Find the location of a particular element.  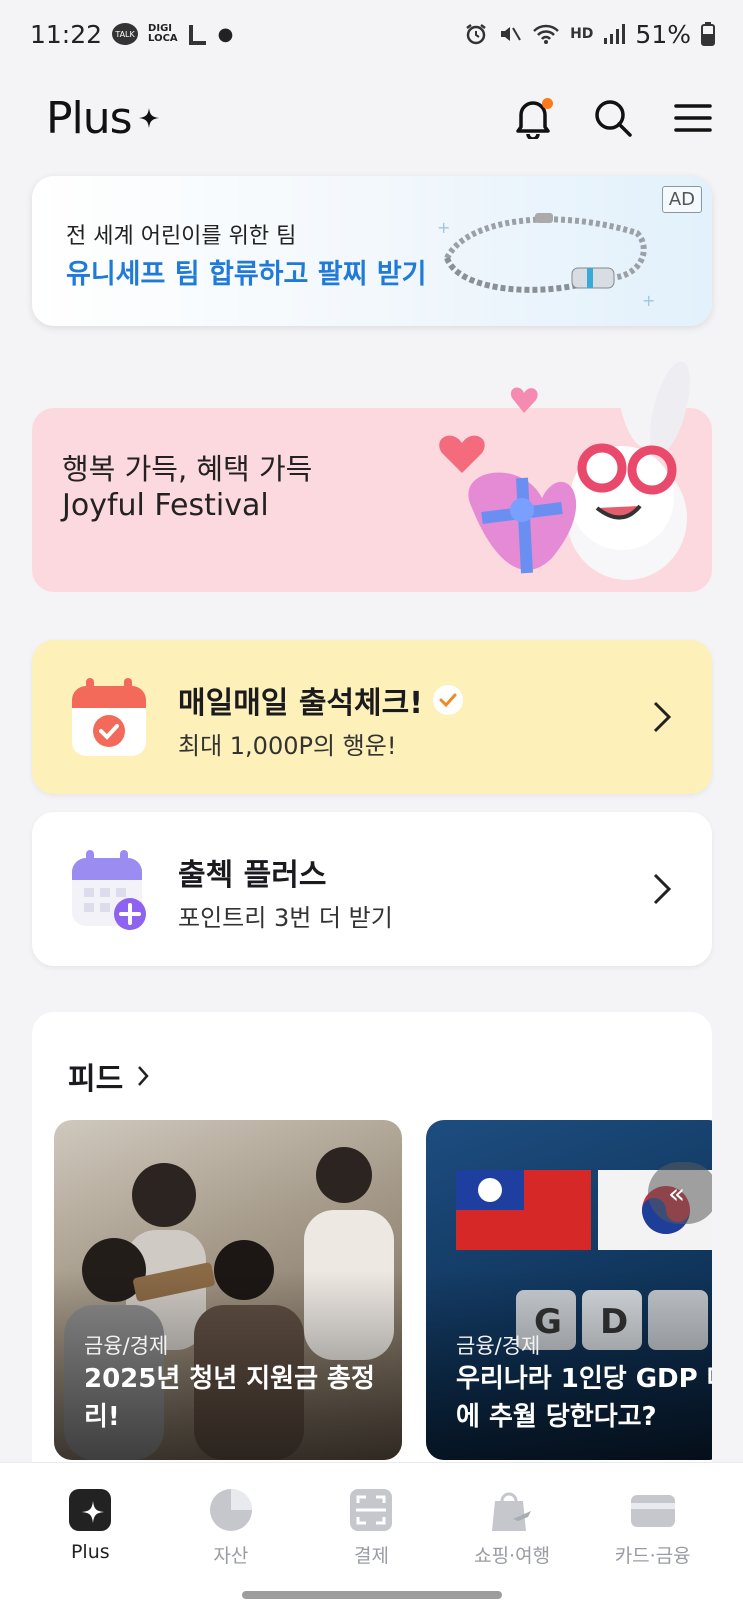

feed-item-youth-support: 금융/경제 2025년 청년 지원금 총정리! is located at coordinates (228, 1290).